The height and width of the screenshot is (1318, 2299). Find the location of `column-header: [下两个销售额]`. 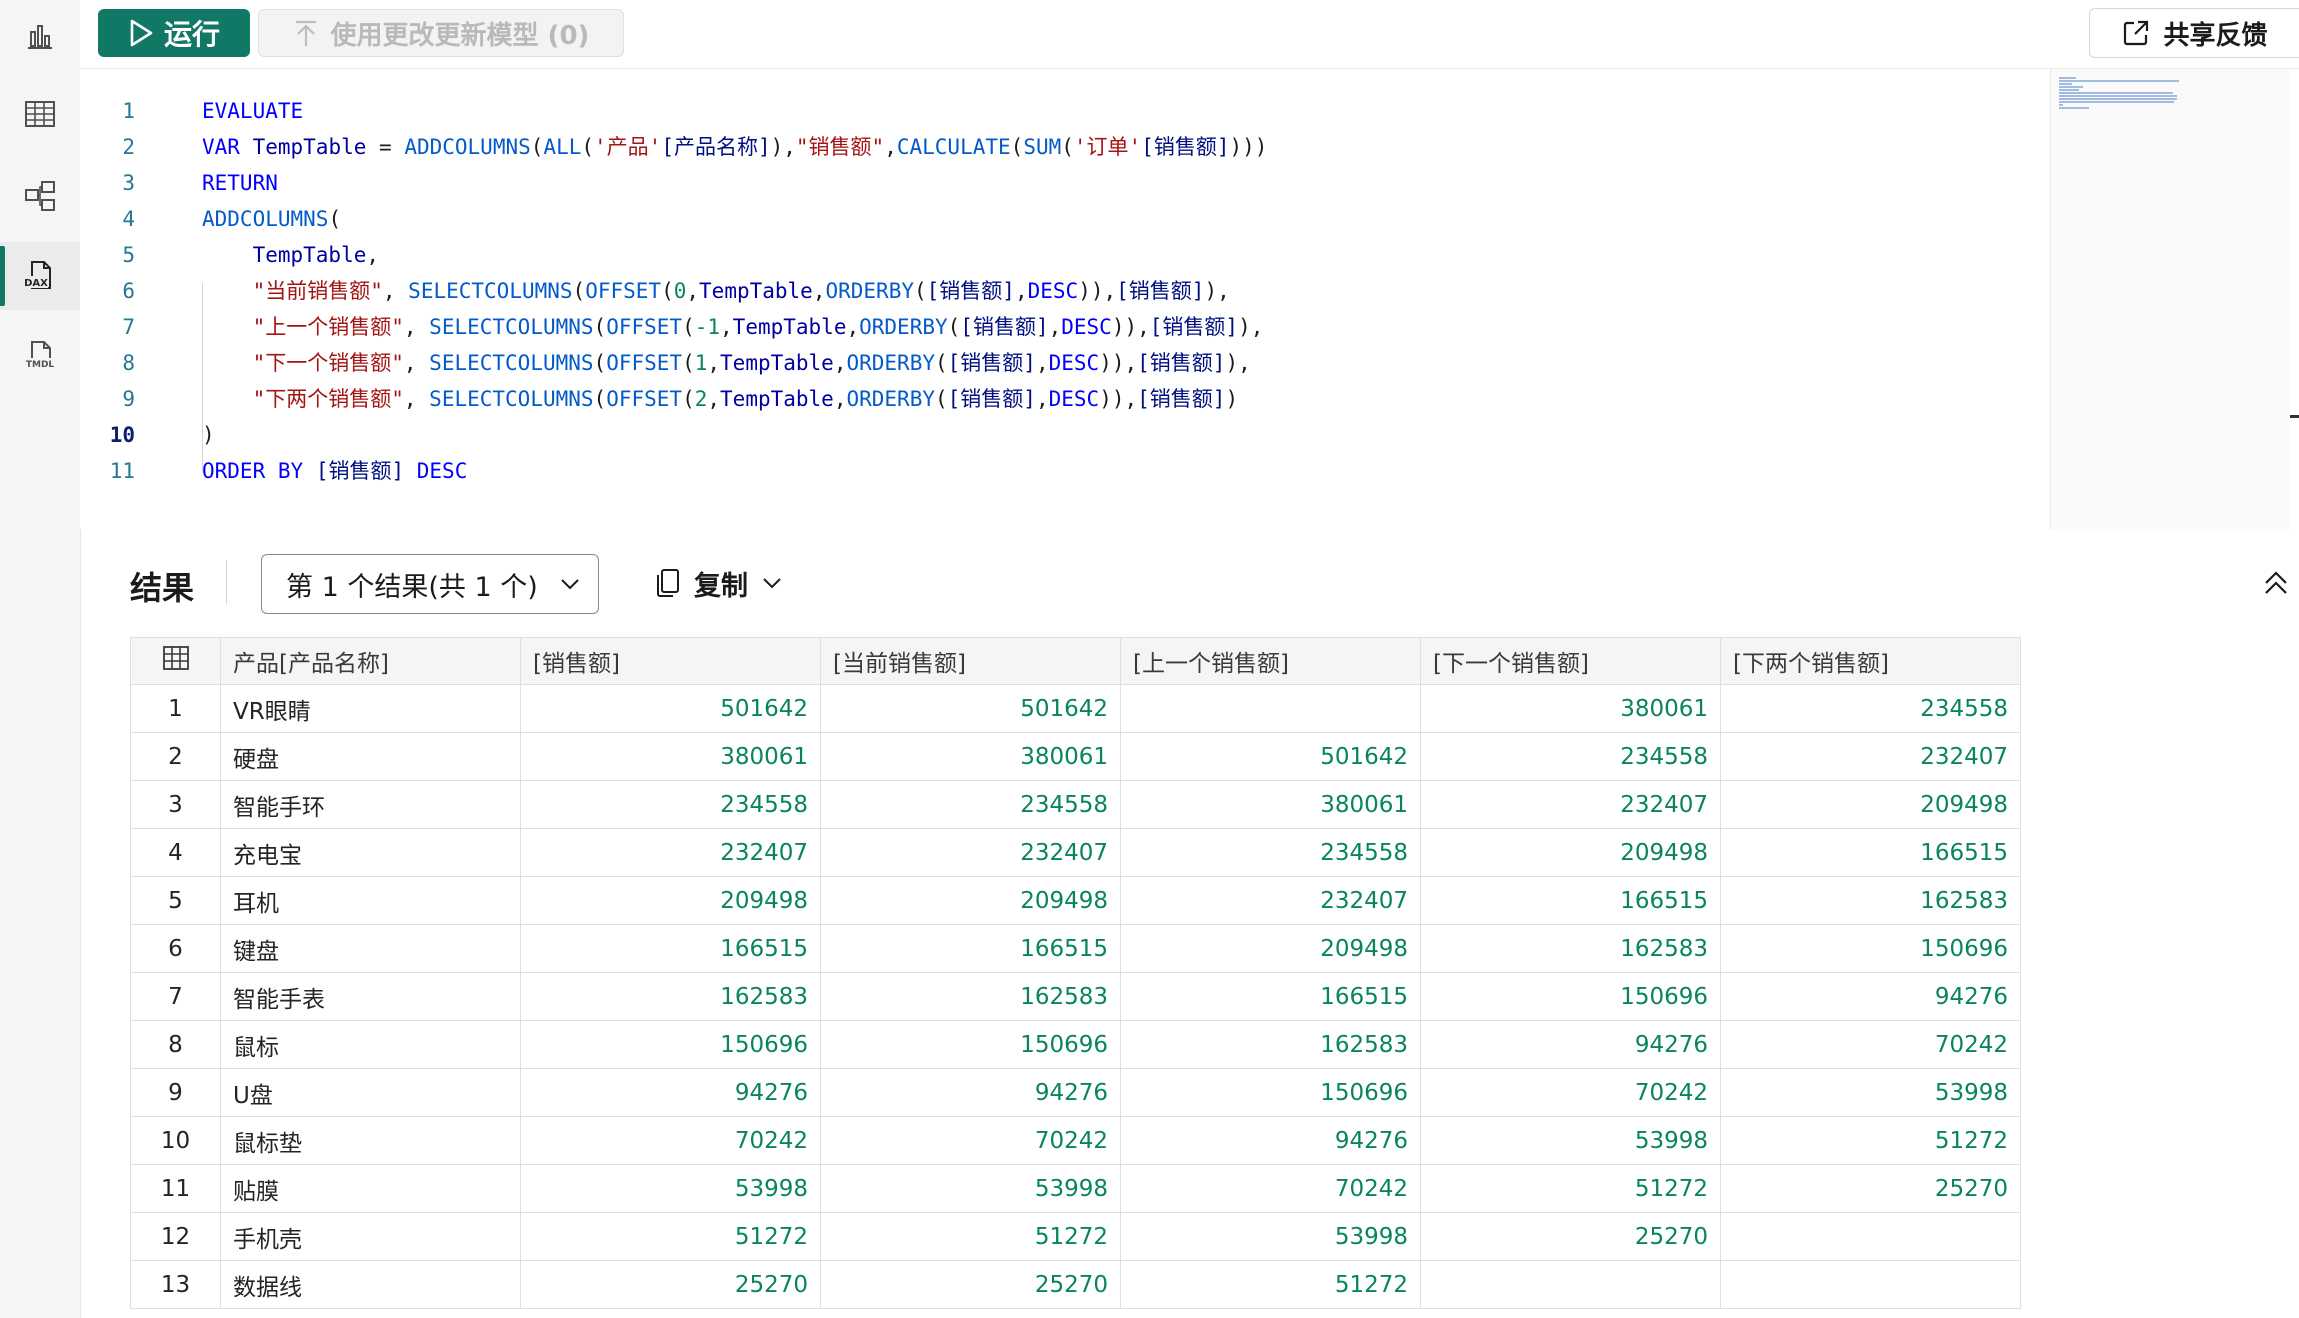

column-header: [下两个销售额] is located at coordinates (1870, 661).